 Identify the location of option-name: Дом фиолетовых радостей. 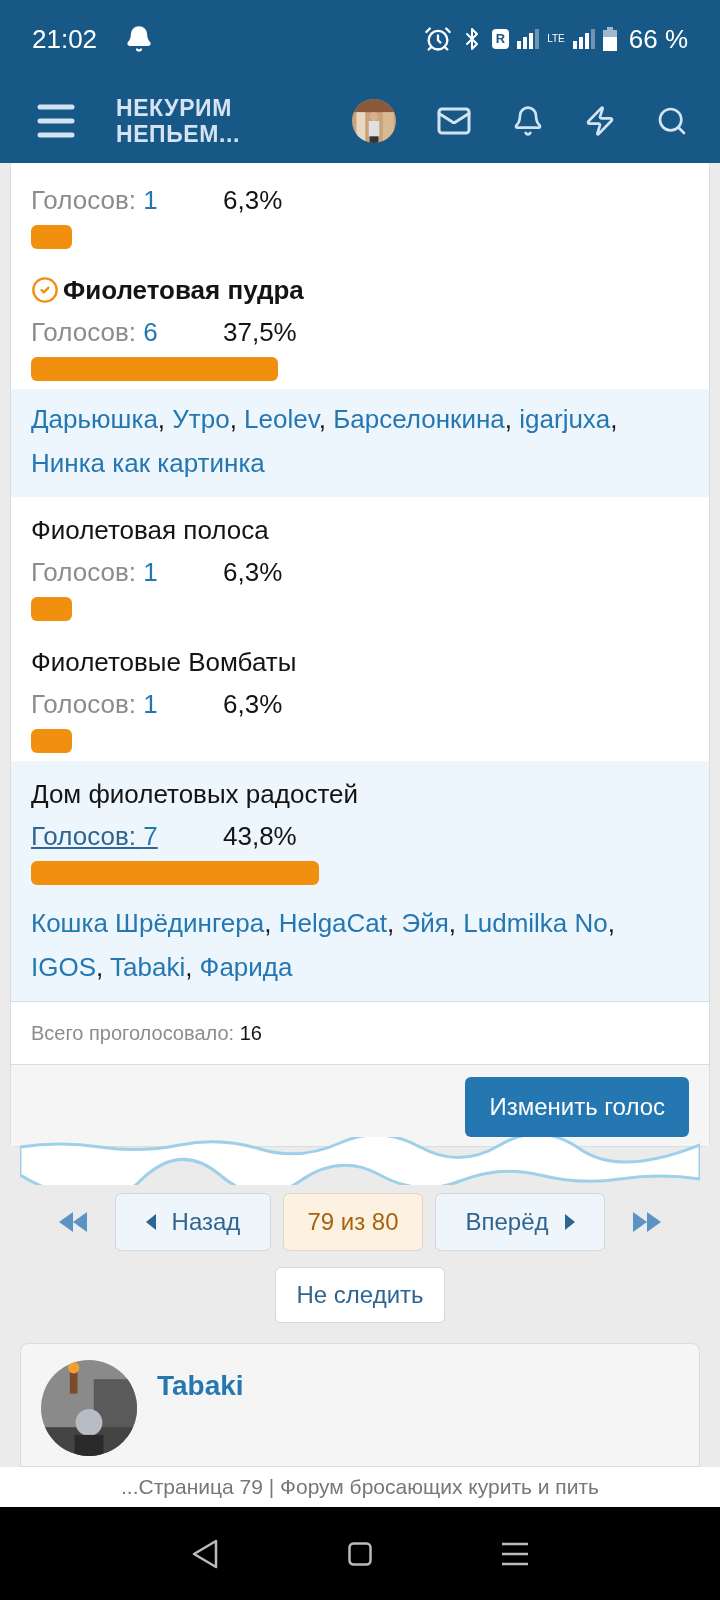
(194, 794).